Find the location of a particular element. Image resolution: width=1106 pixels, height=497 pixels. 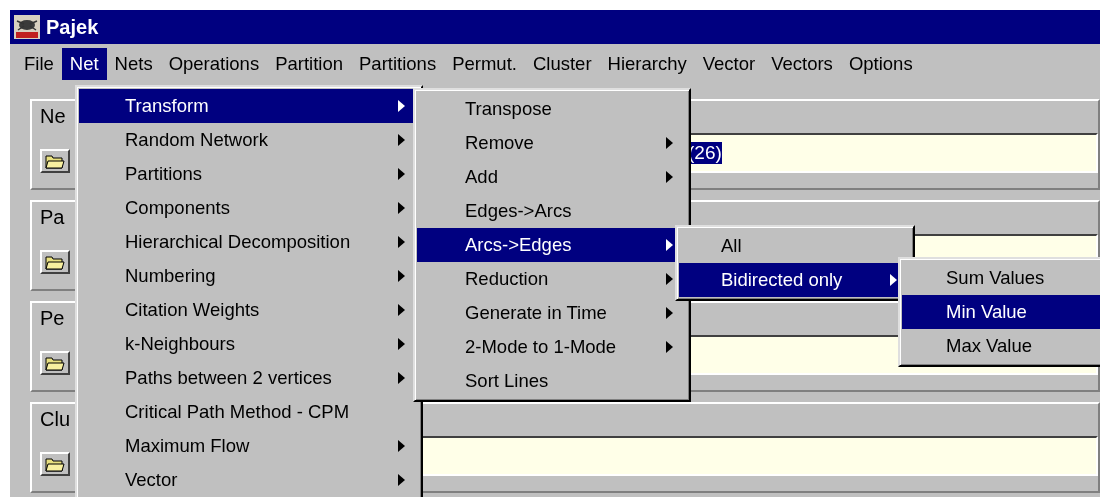

menu-item: Edges->Arcs is located at coordinates (552, 211).